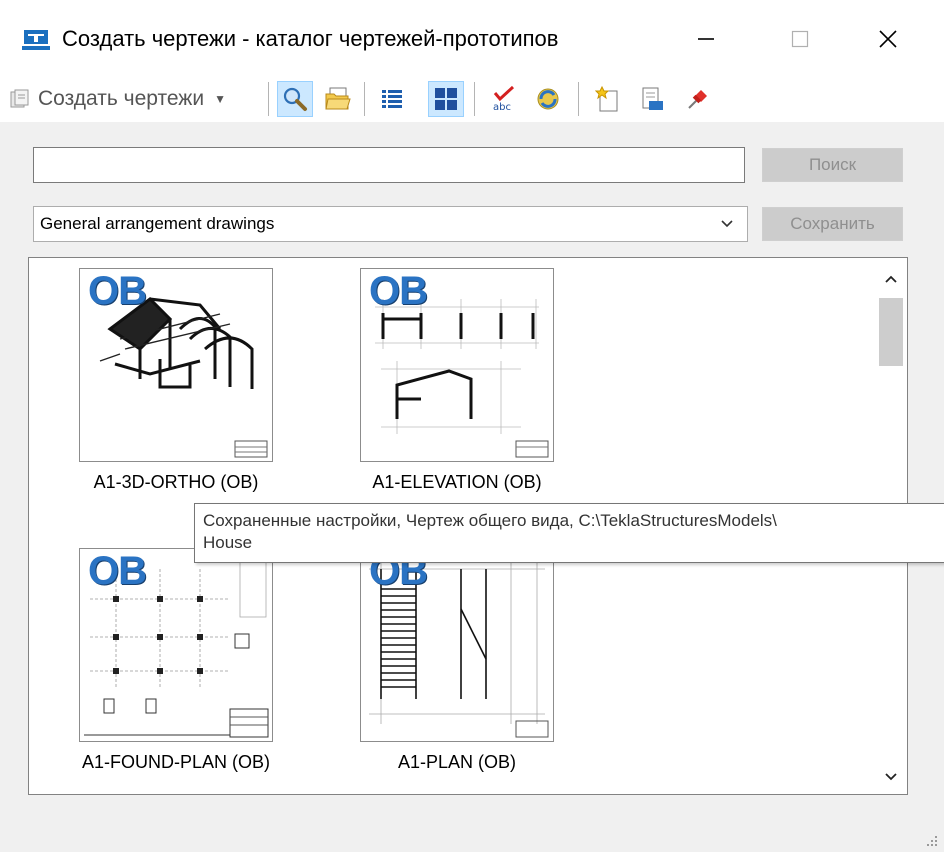 The image size is (944, 852). I want to click on refresh-icon, so click(548, 99).